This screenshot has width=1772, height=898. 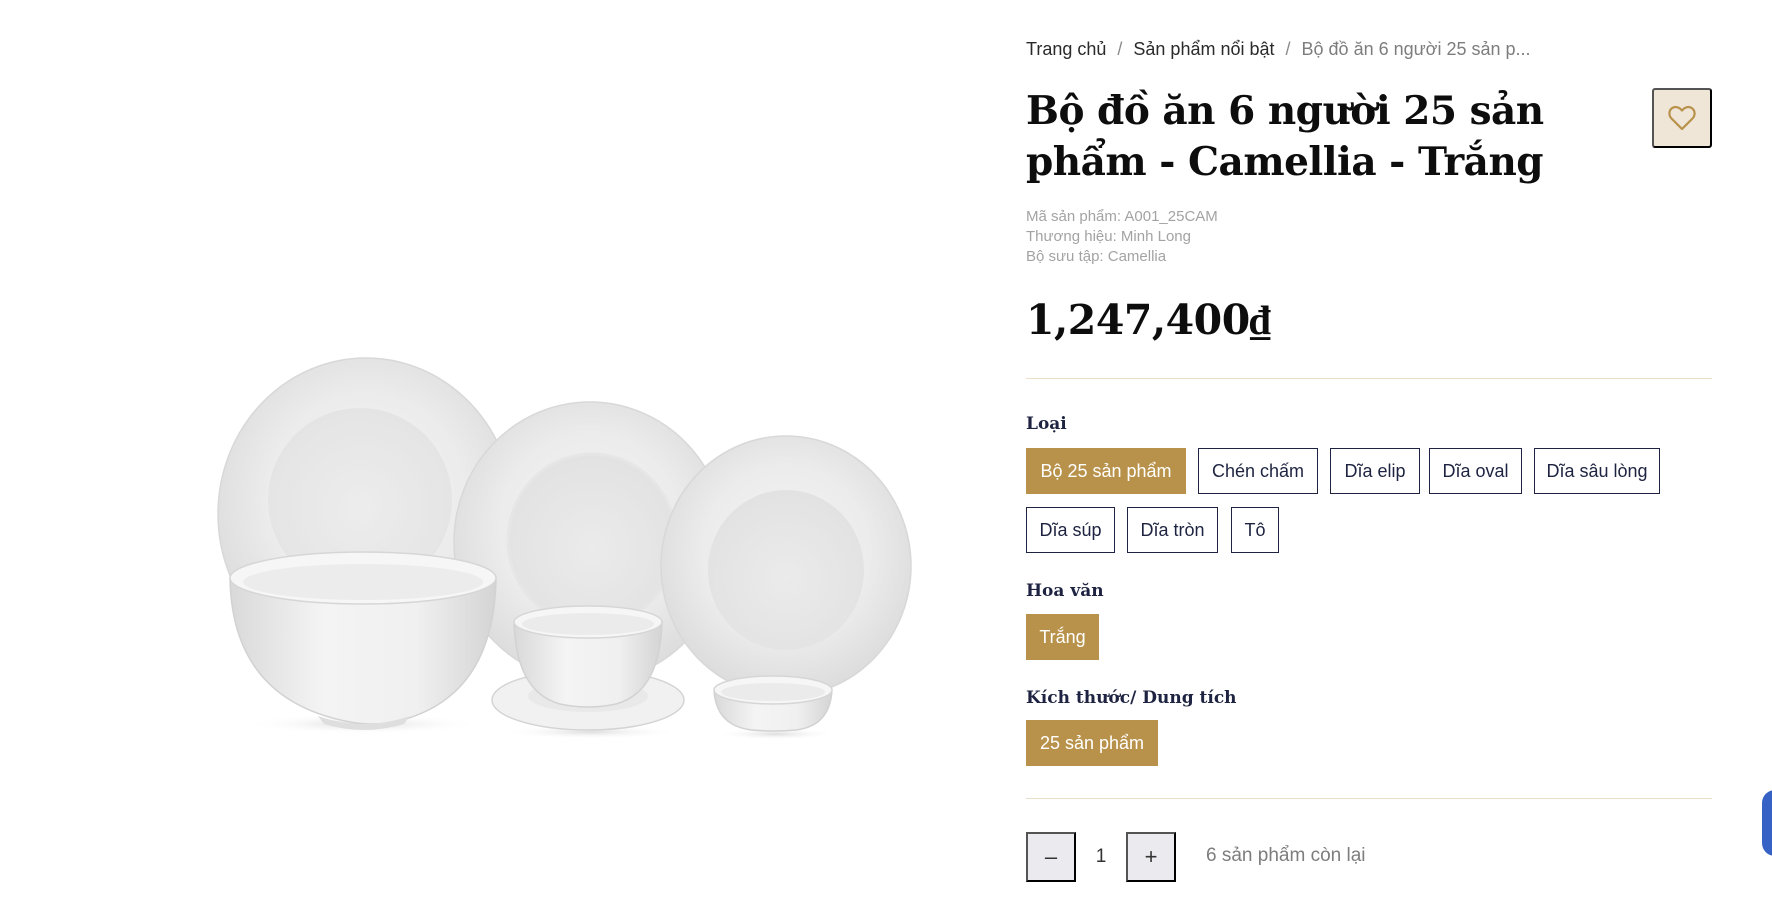 What do you see at coordinates (1286, 855) in the screenshot?
I see `stock-remaining: 6 sản phẩm còn lại` at bounding box center [1286, 855].